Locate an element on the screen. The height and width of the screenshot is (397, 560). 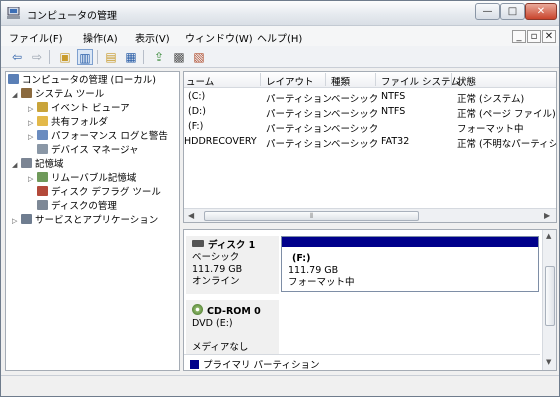
shared-folder-icon is located at coordinates (42, 121).